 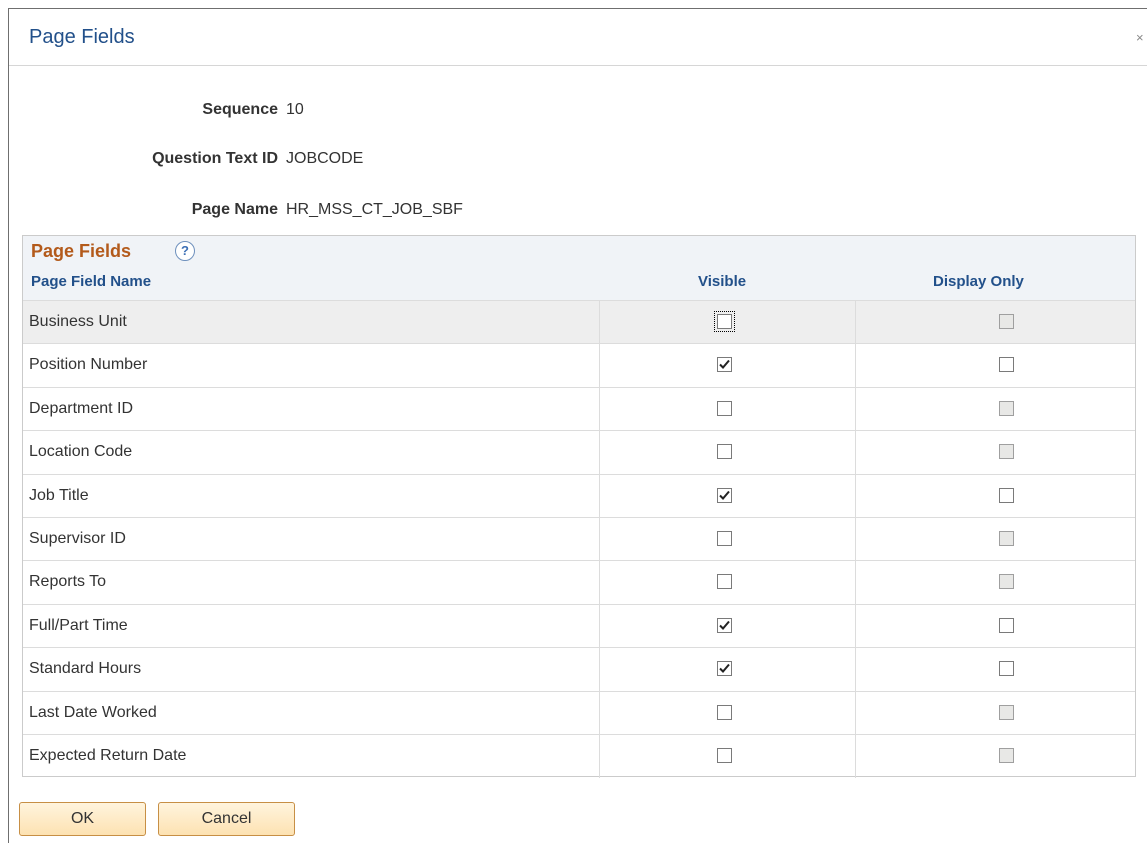 What do you see at coordinates (311, 583) in the screenshot?
I see `page-field-name-cell: Reports To` at bounding box center [311, 583].